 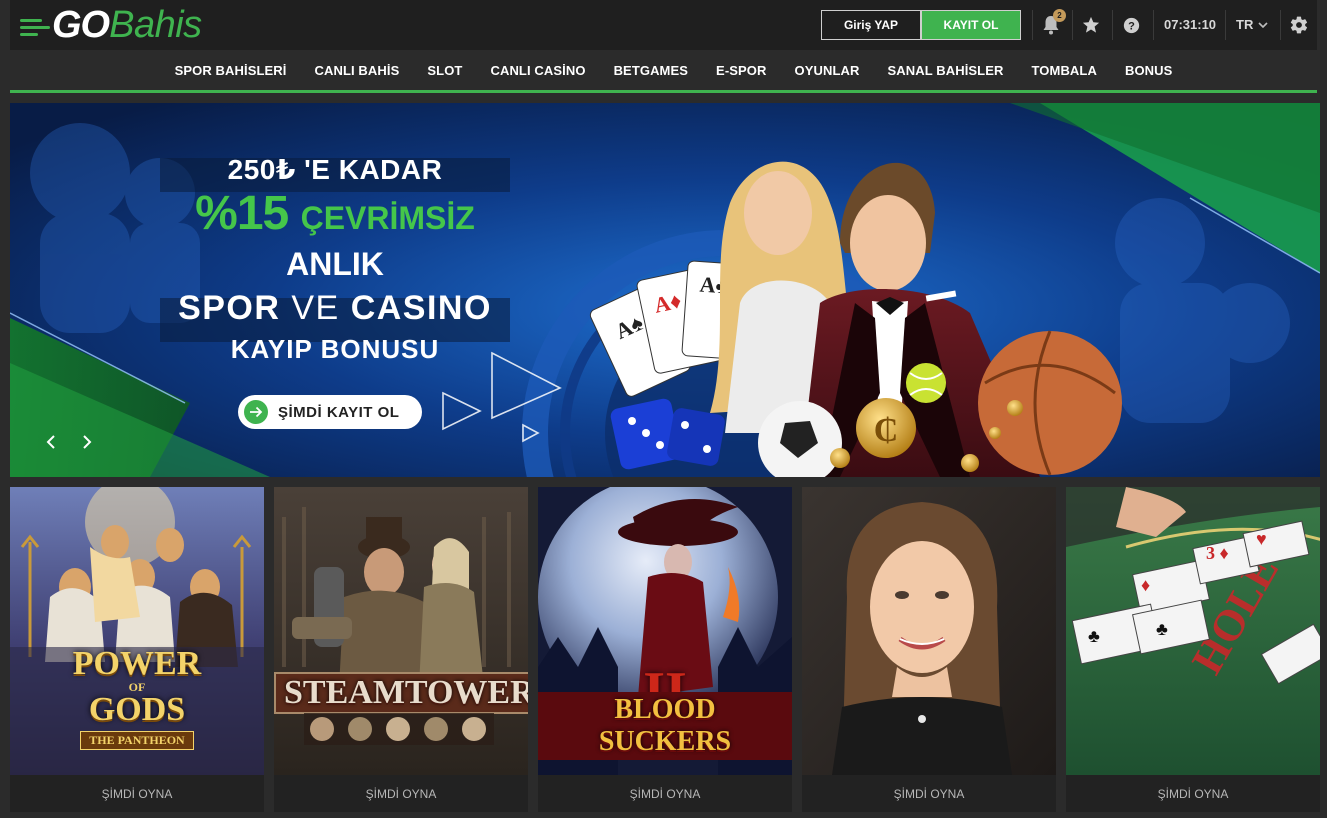 I want to click on nav-item-slot: SLOT, so click(x=444, y=70).